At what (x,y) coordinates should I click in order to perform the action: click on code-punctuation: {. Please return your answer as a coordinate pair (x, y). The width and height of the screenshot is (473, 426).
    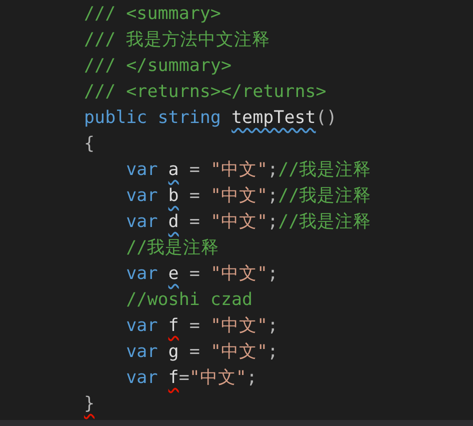
    Looking at the image, I should click on (89, 144).